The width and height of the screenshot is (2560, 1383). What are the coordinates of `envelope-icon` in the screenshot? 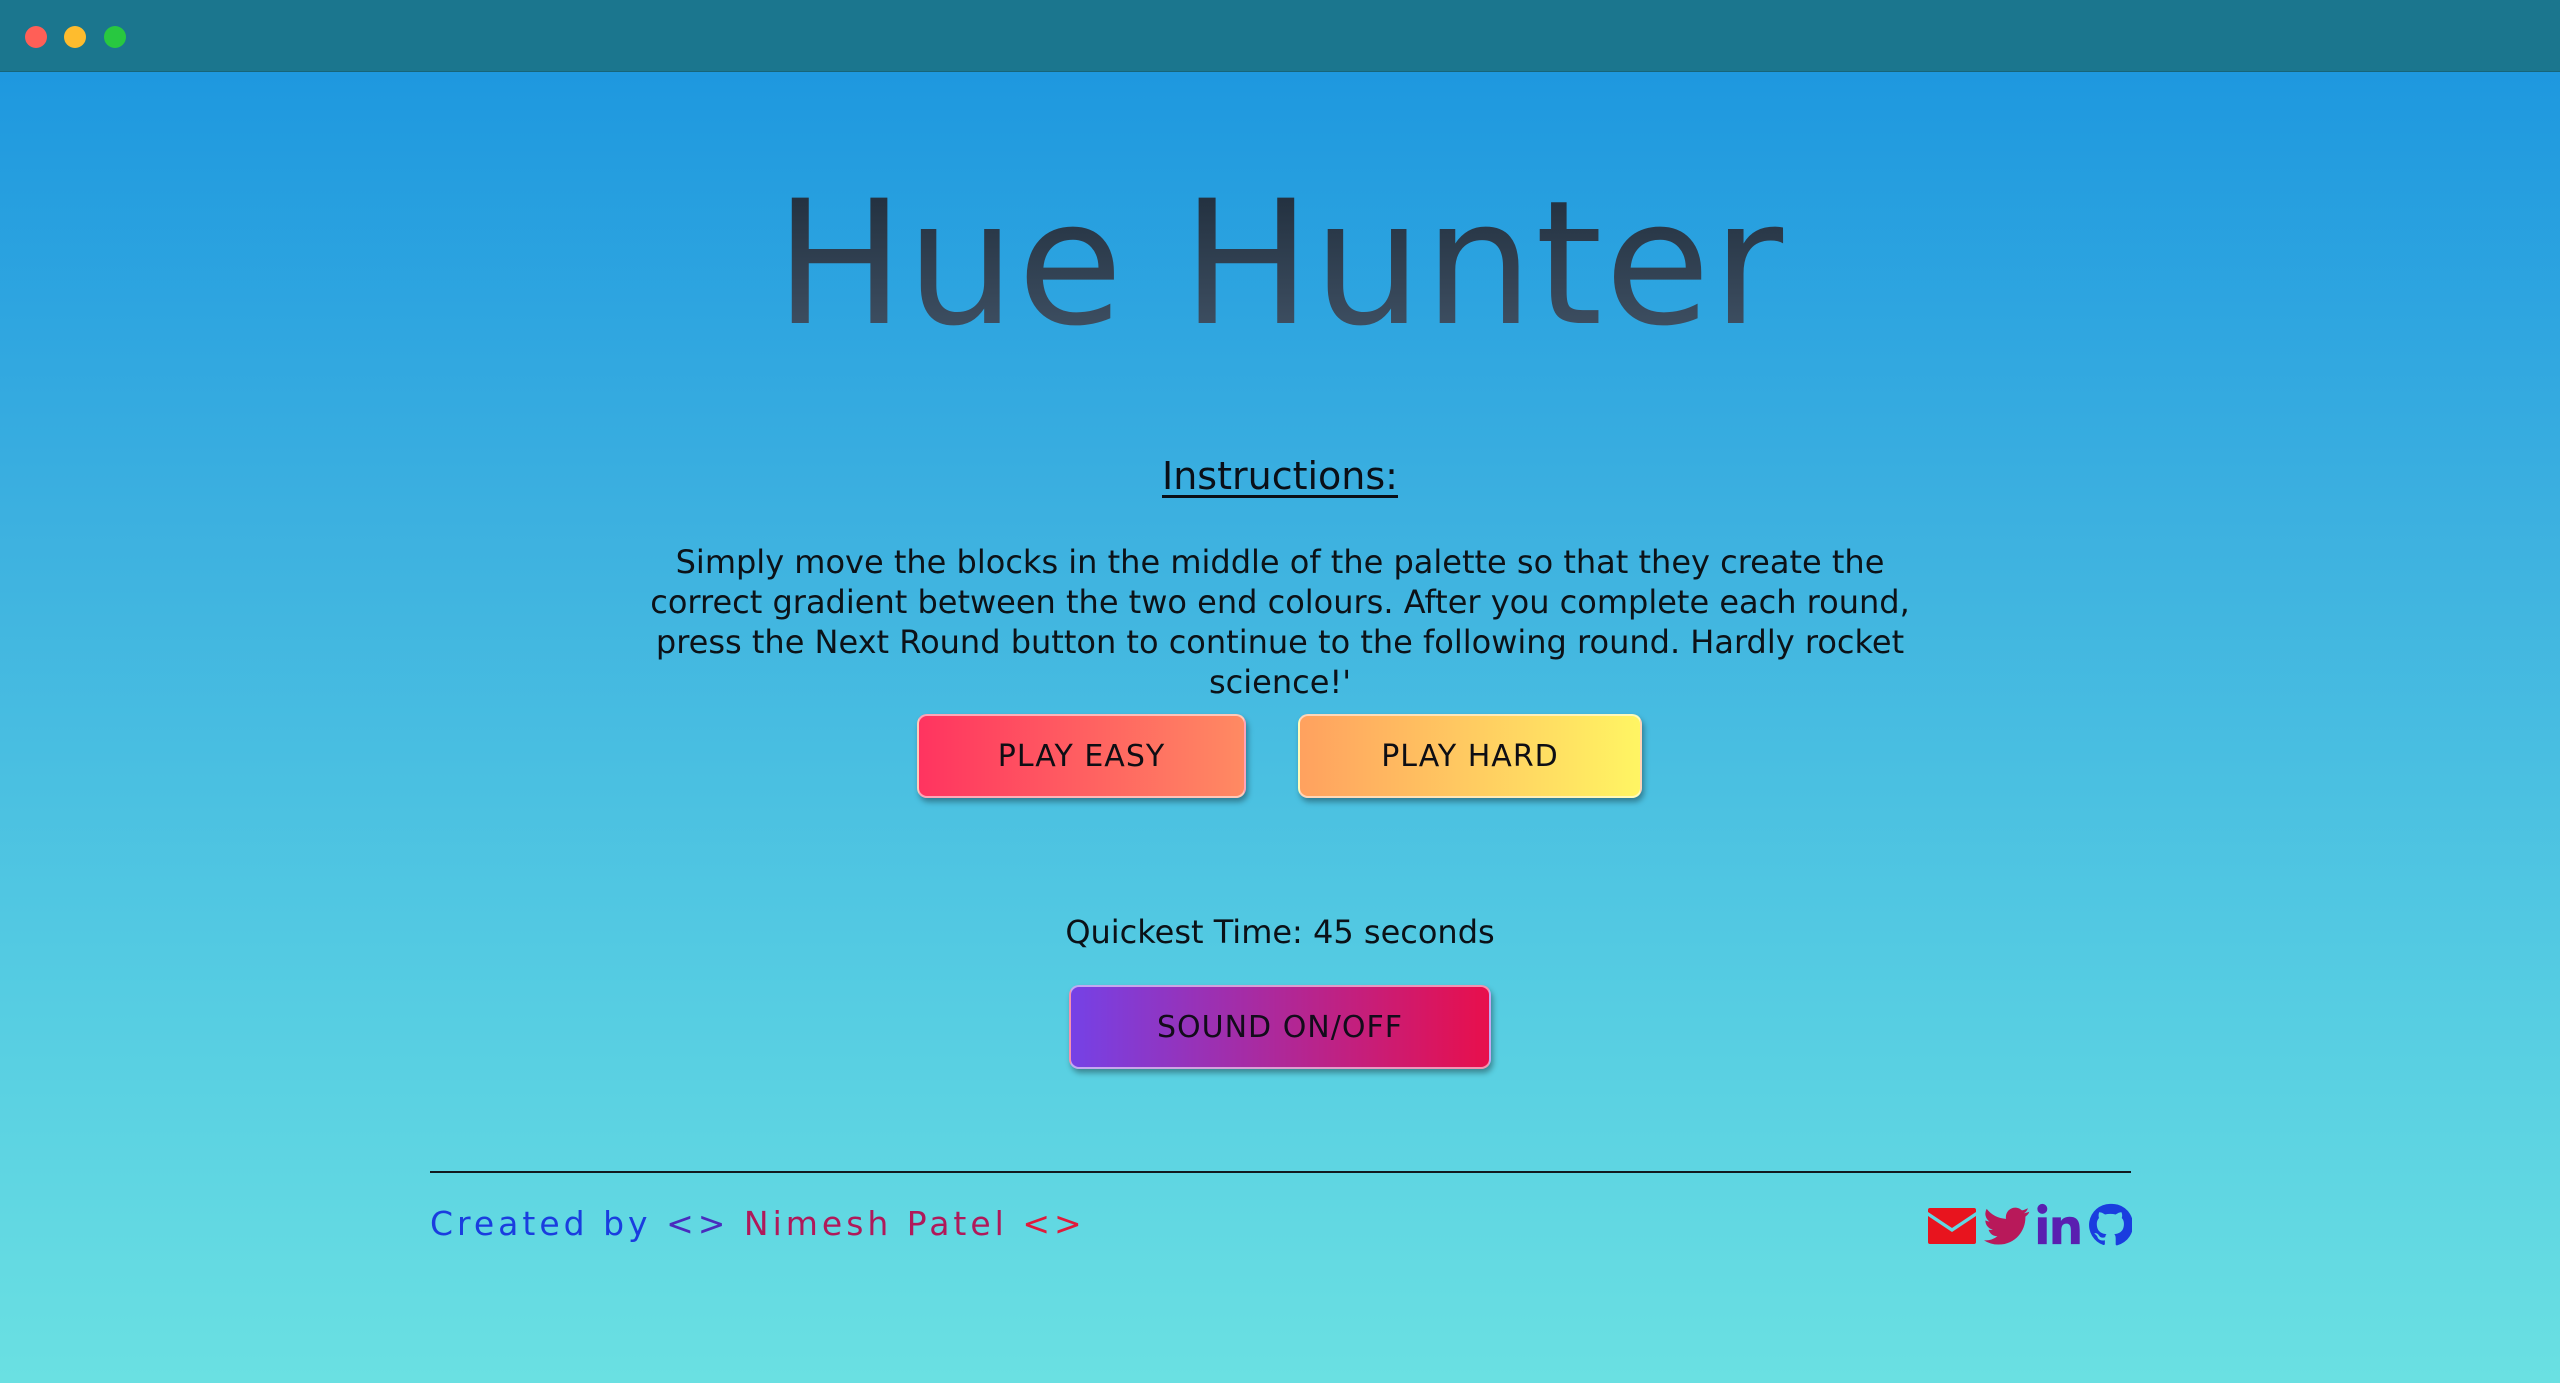 It's located at (1952, 1225).